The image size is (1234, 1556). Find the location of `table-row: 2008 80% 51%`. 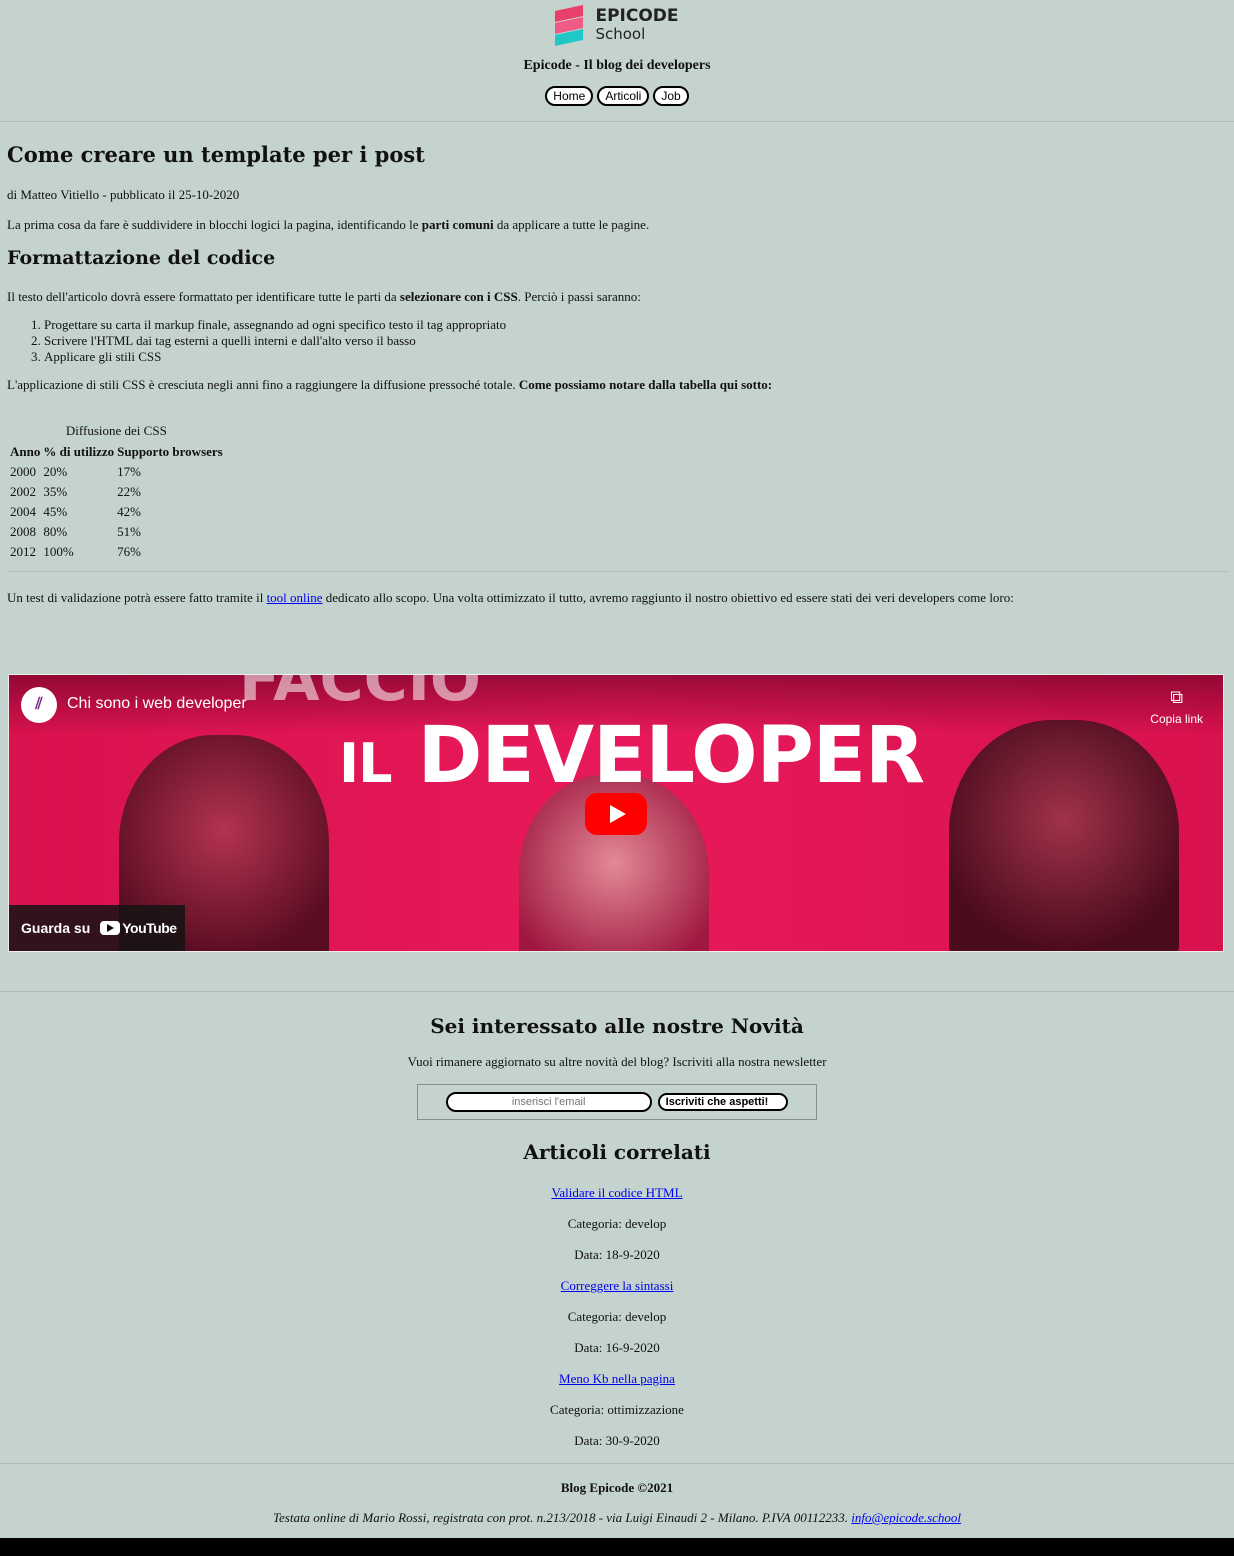

table-row: 2008 80% 51% is located at coordinates (116, 531).